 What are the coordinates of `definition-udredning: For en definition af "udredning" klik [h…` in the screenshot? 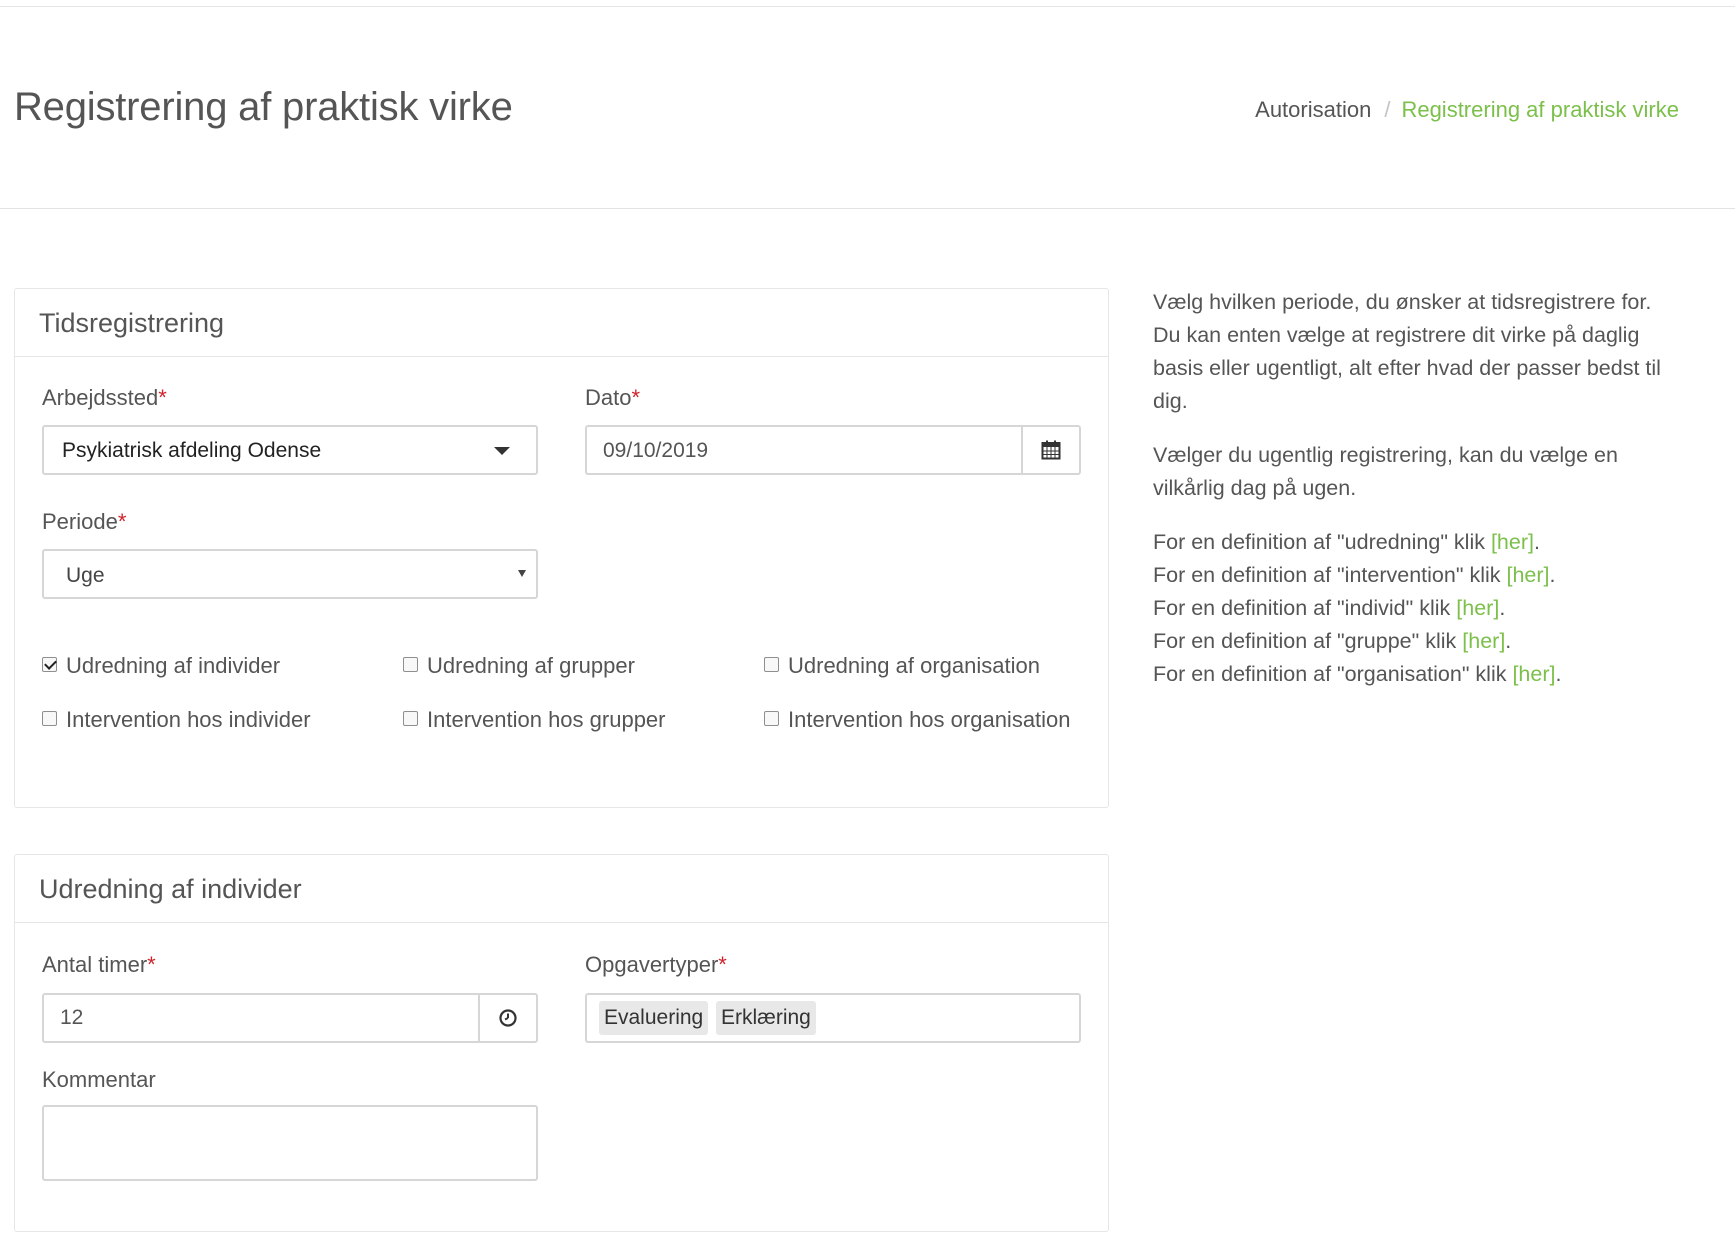 It's located at (1346, 542).